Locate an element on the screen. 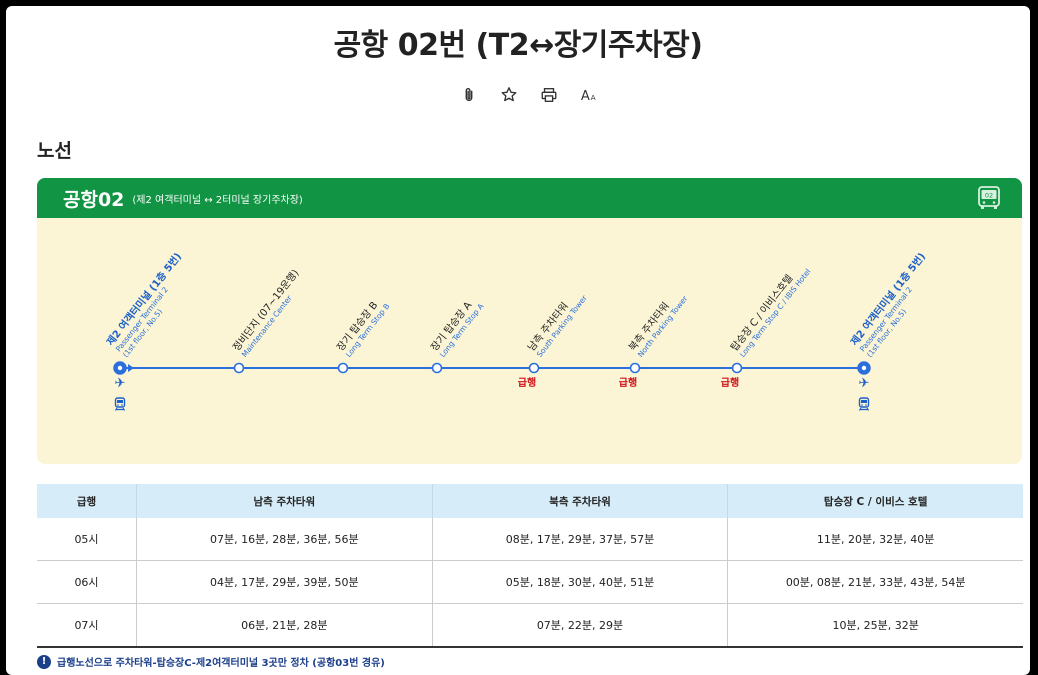  favorite-icon is located at coordinates (509, 95).